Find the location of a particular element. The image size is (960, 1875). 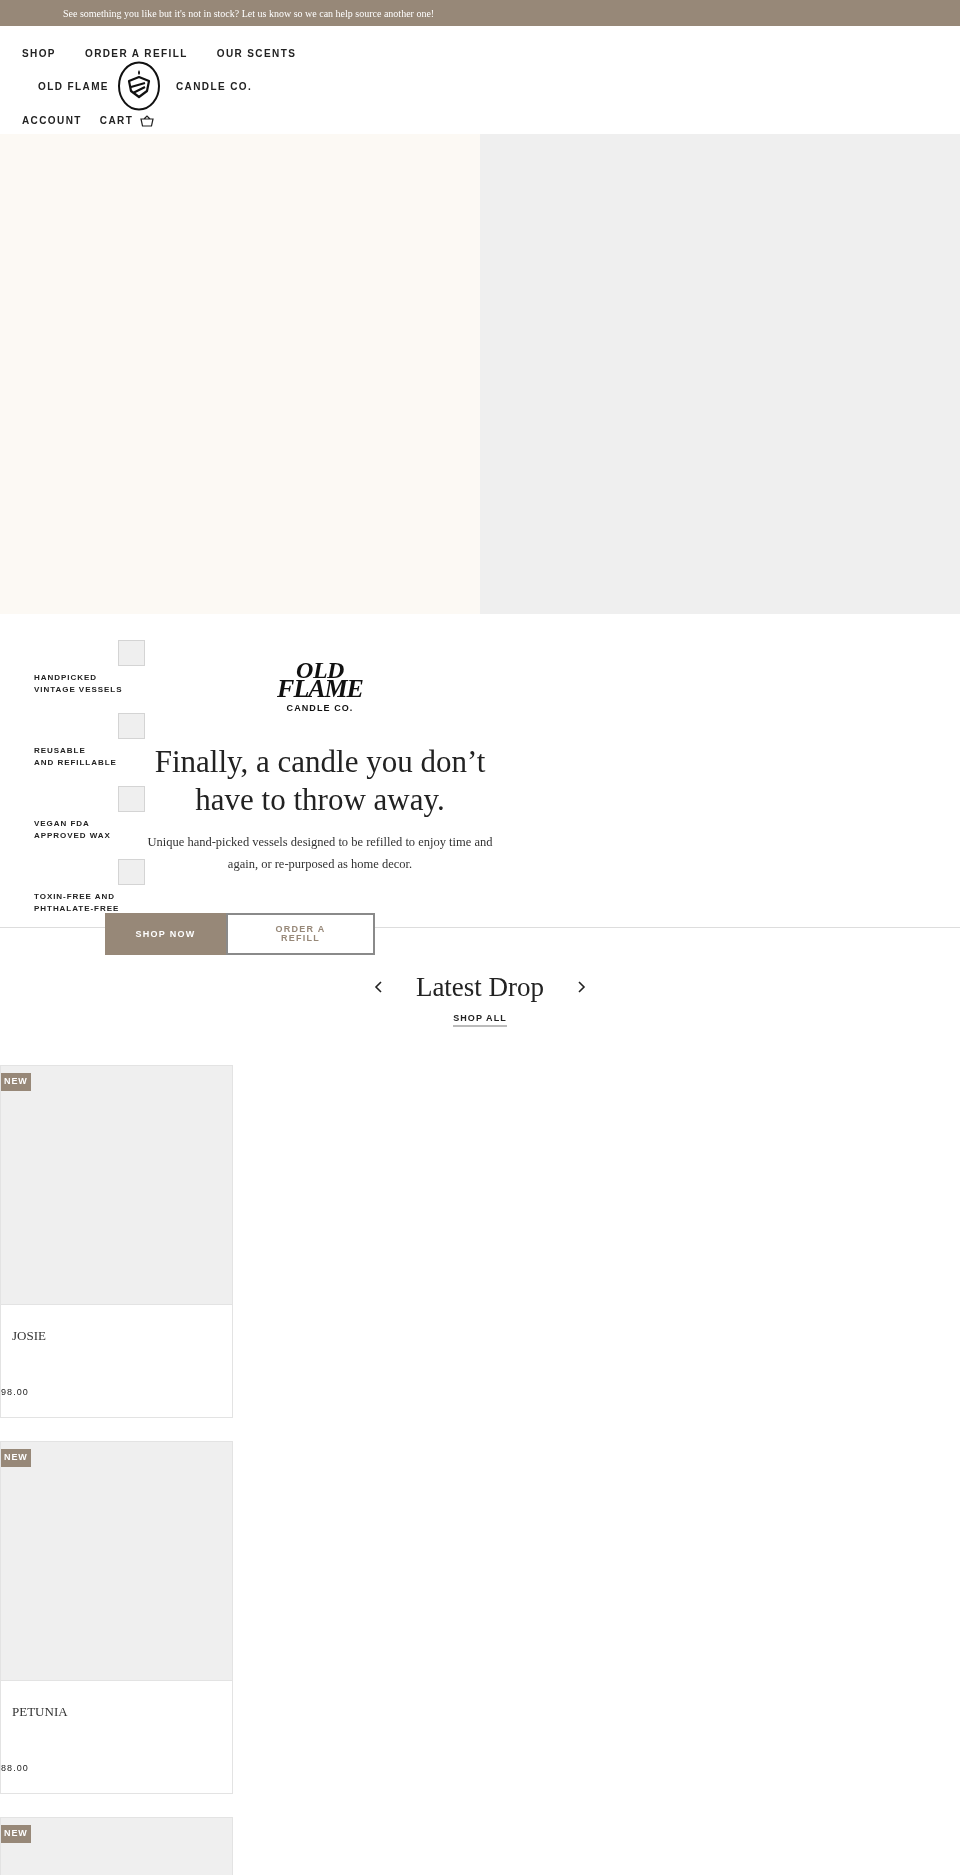

cart-link: CART is located at coordinates (127, 120).